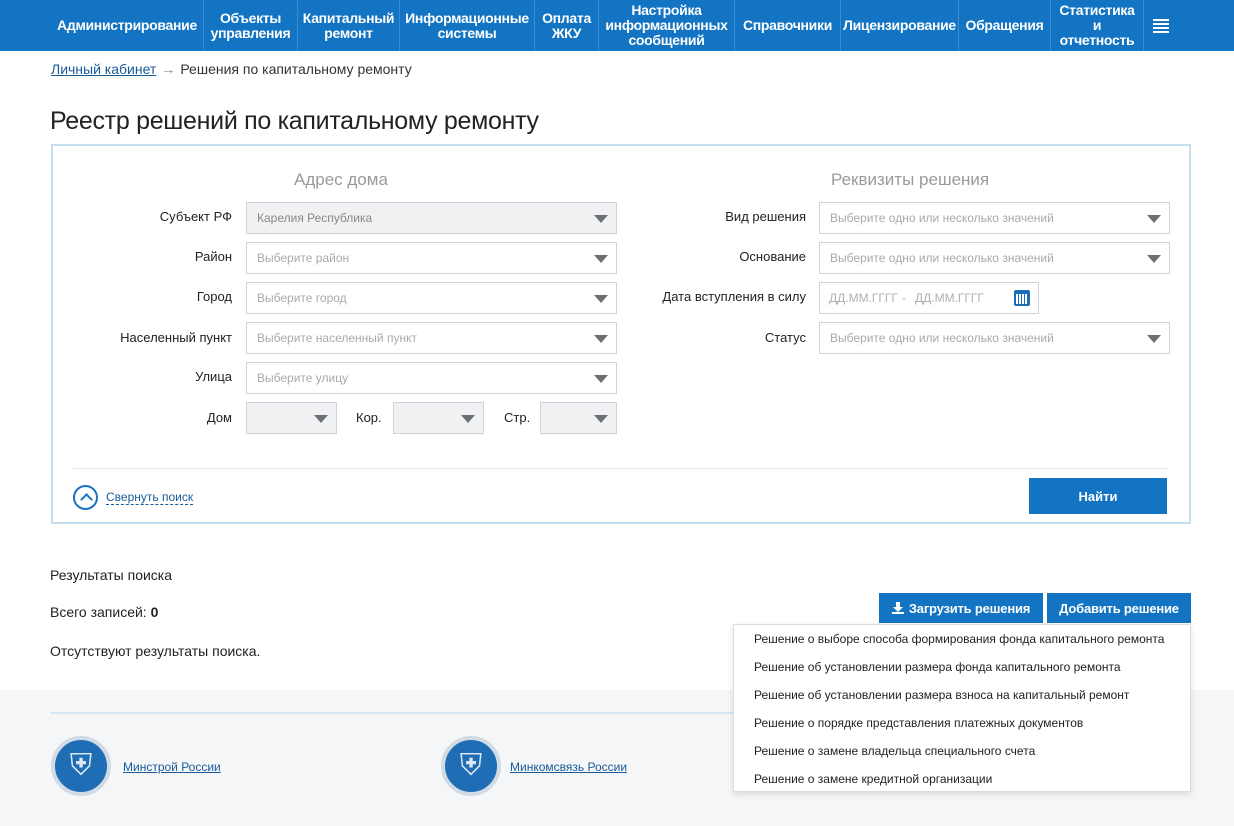 This screenshot has height=826, width=1234. What do you see at coordinates (431, 258) in the screenshot?
I see `district-select: Выберите район` at bounding box center [431, 258].